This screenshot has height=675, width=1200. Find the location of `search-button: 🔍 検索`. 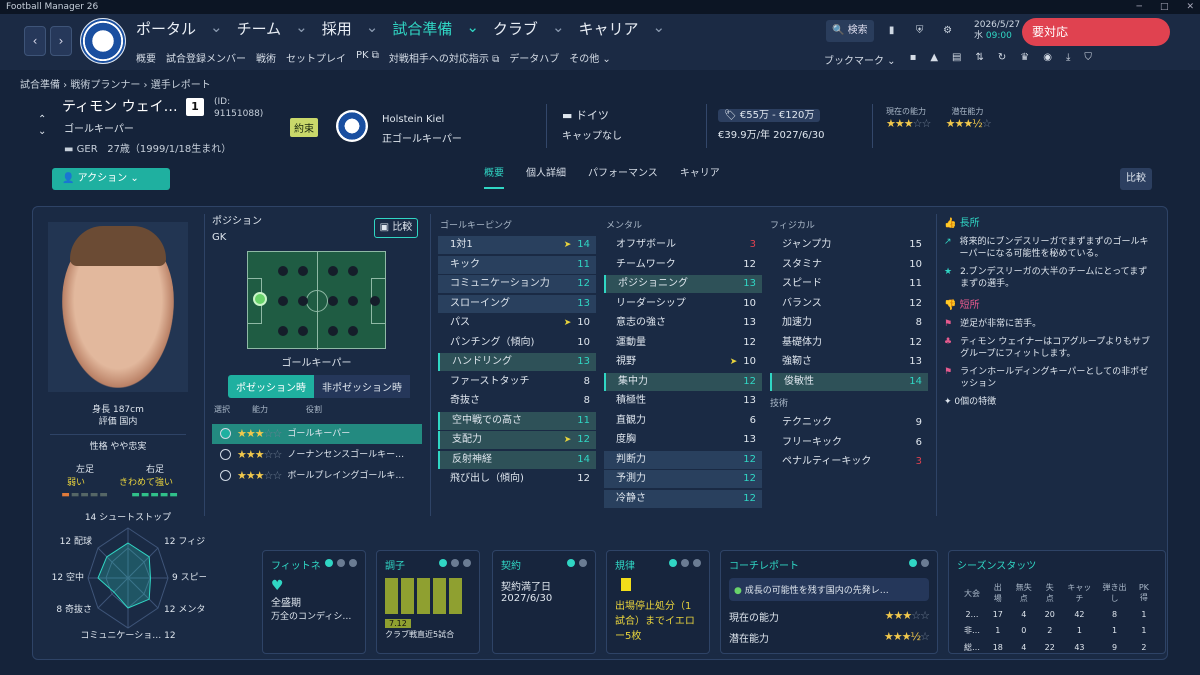

search-button: 🔍 検索 is located at coordinates (850, 31).